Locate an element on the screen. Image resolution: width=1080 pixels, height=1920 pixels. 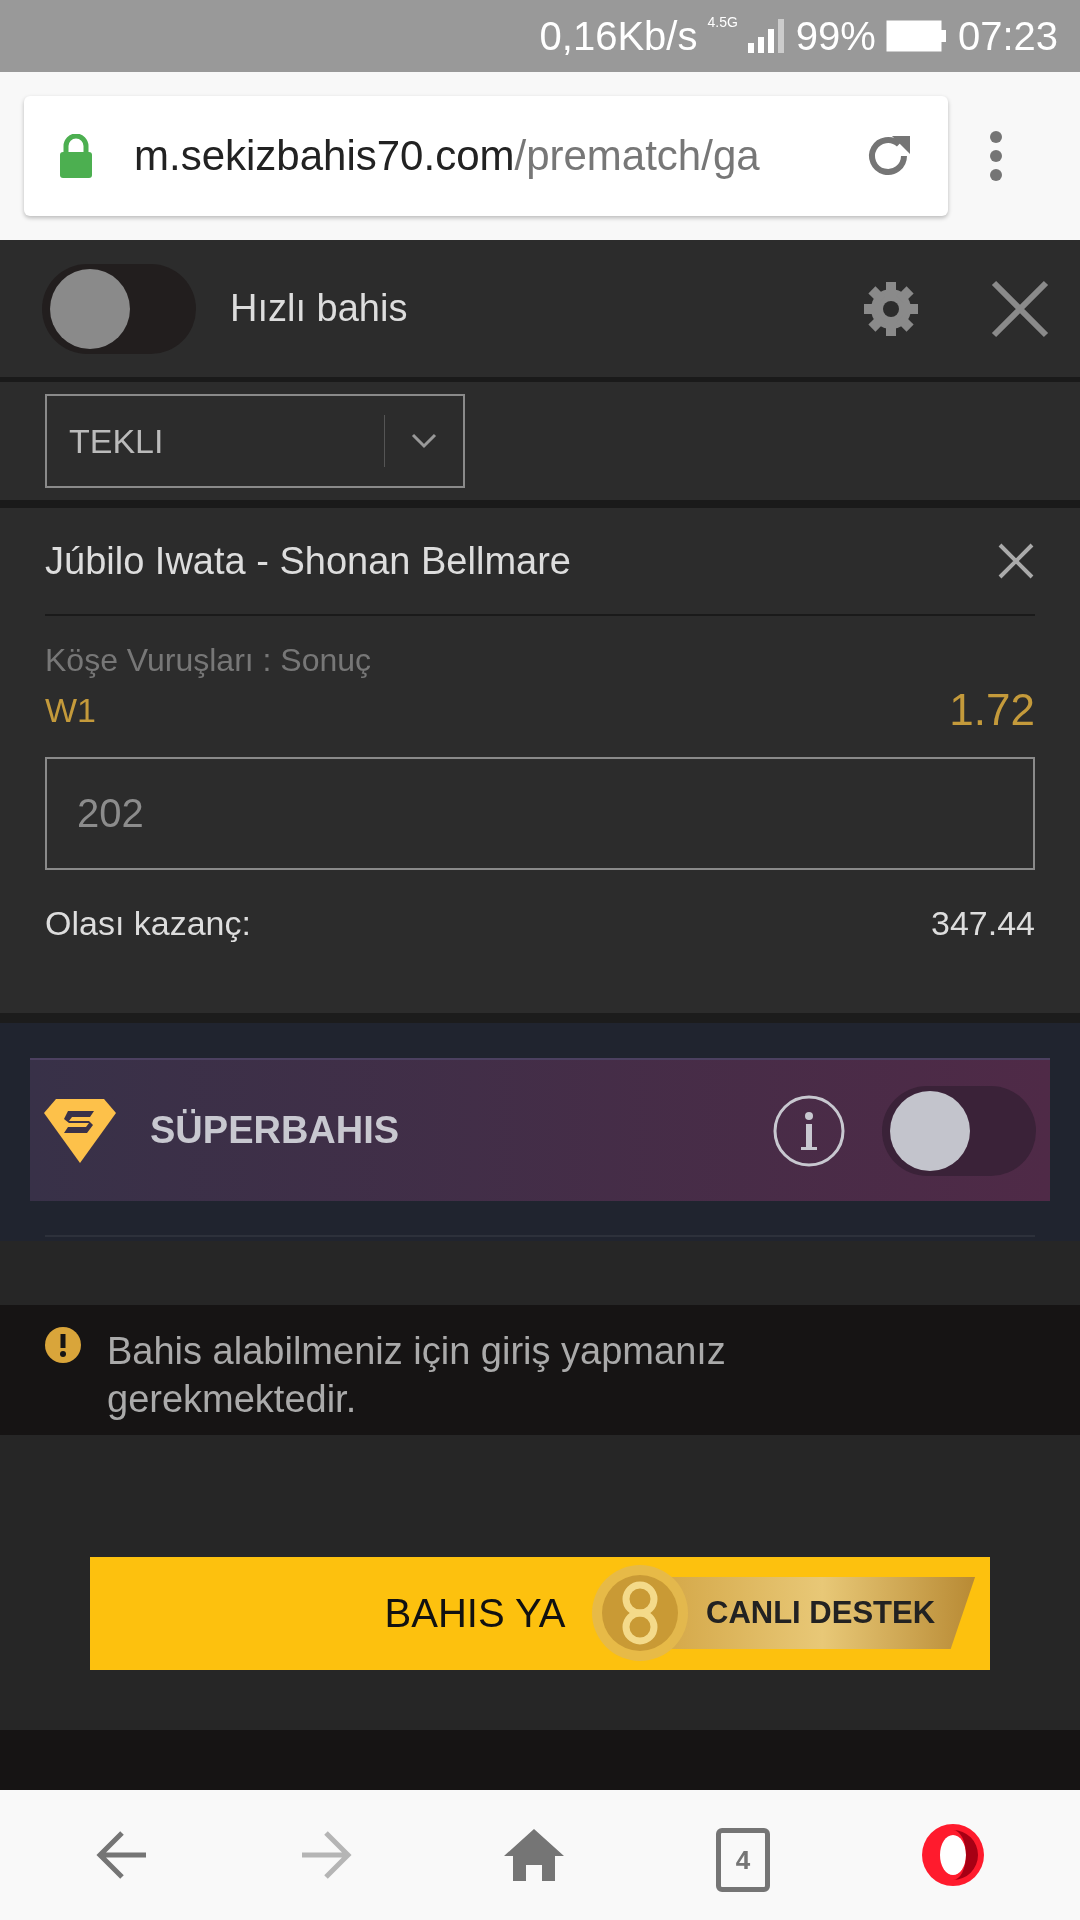
settings-icon is located at coordinates (891, 308).